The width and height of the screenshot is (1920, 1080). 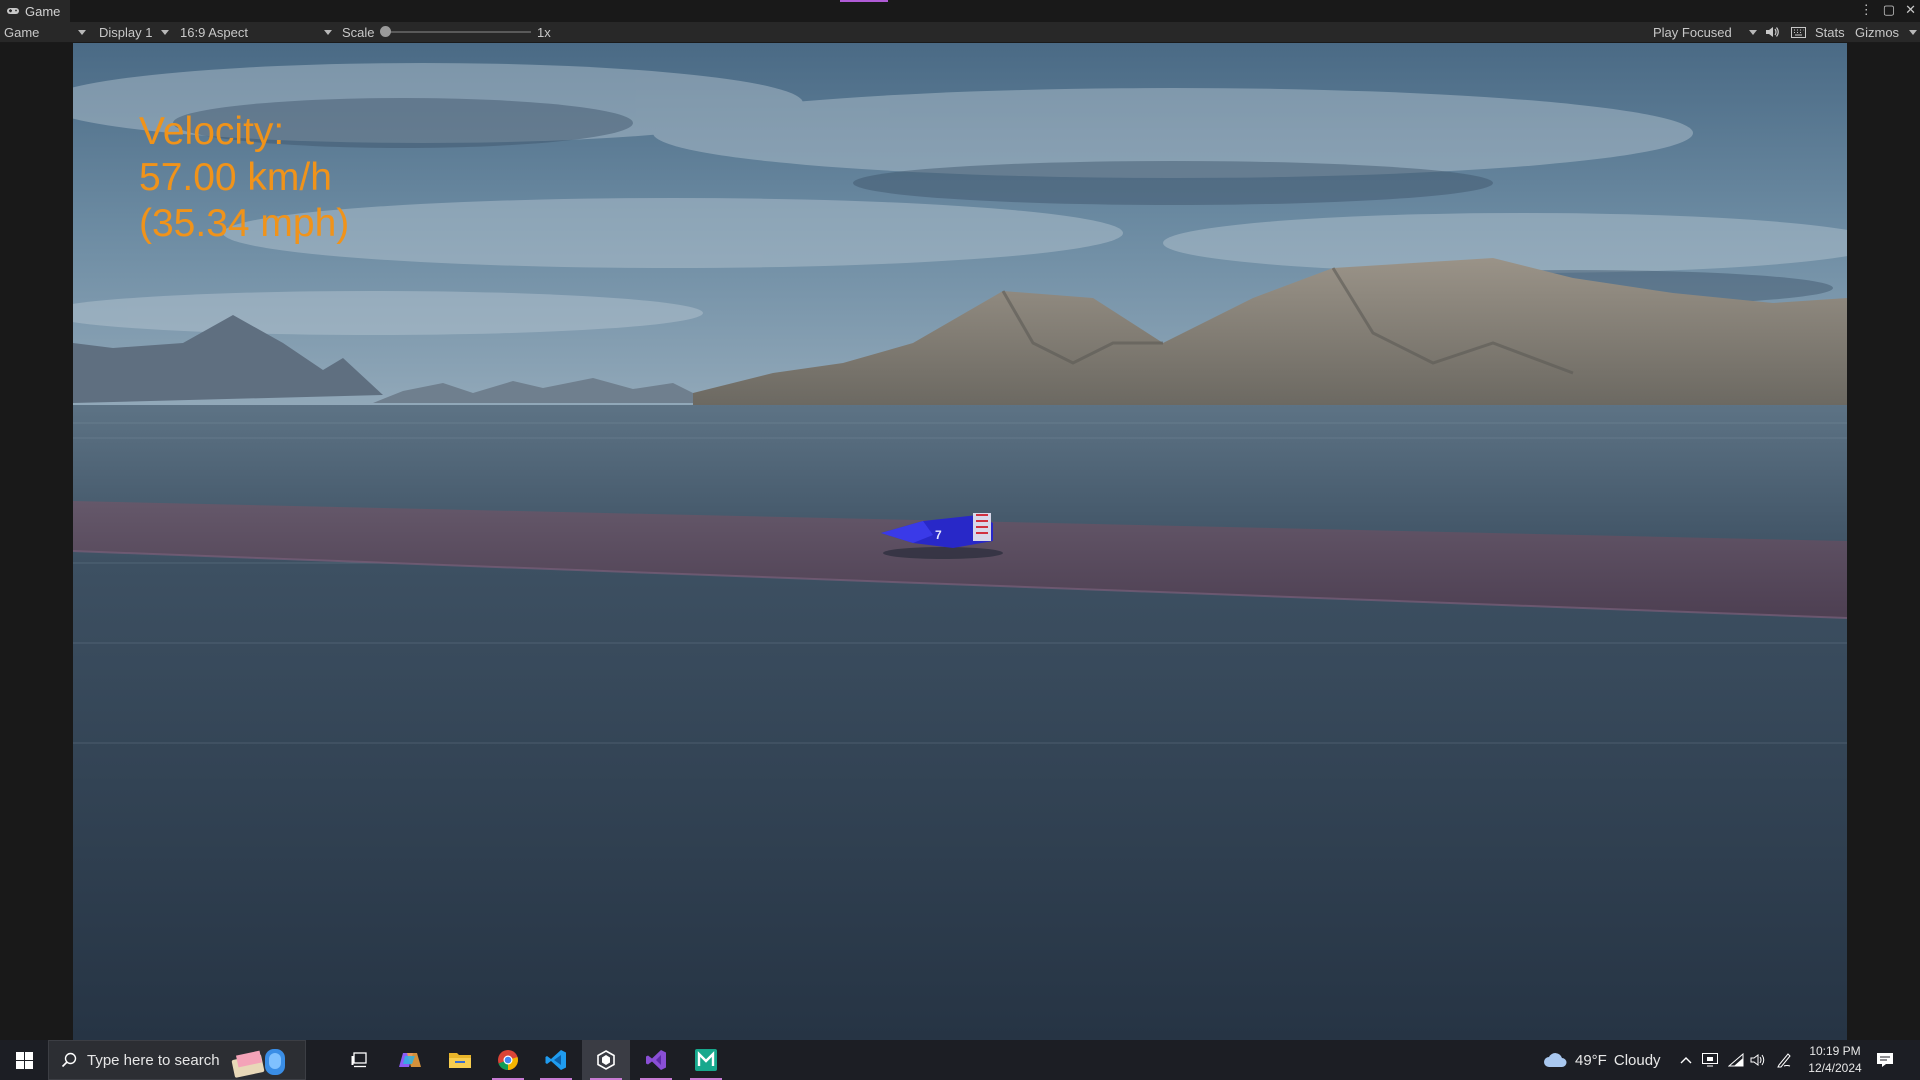 I want to click on mute-audio-button, so click(x=1772, y=32).